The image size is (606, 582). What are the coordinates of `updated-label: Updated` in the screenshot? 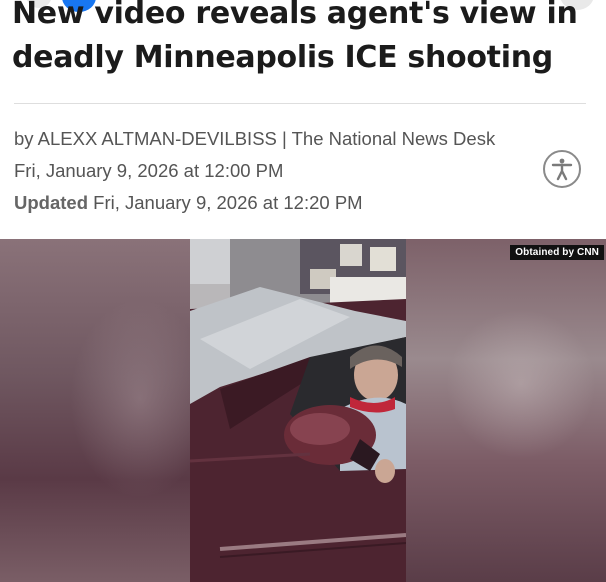 It's located at (51, 202).